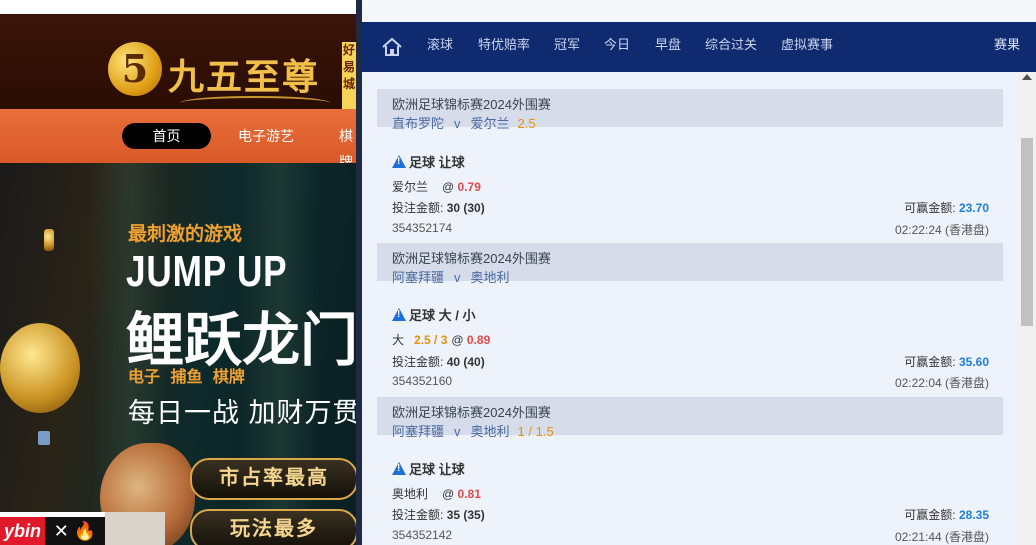  I want to click on selection-line: 2.5 / 3, so click(431, 340).